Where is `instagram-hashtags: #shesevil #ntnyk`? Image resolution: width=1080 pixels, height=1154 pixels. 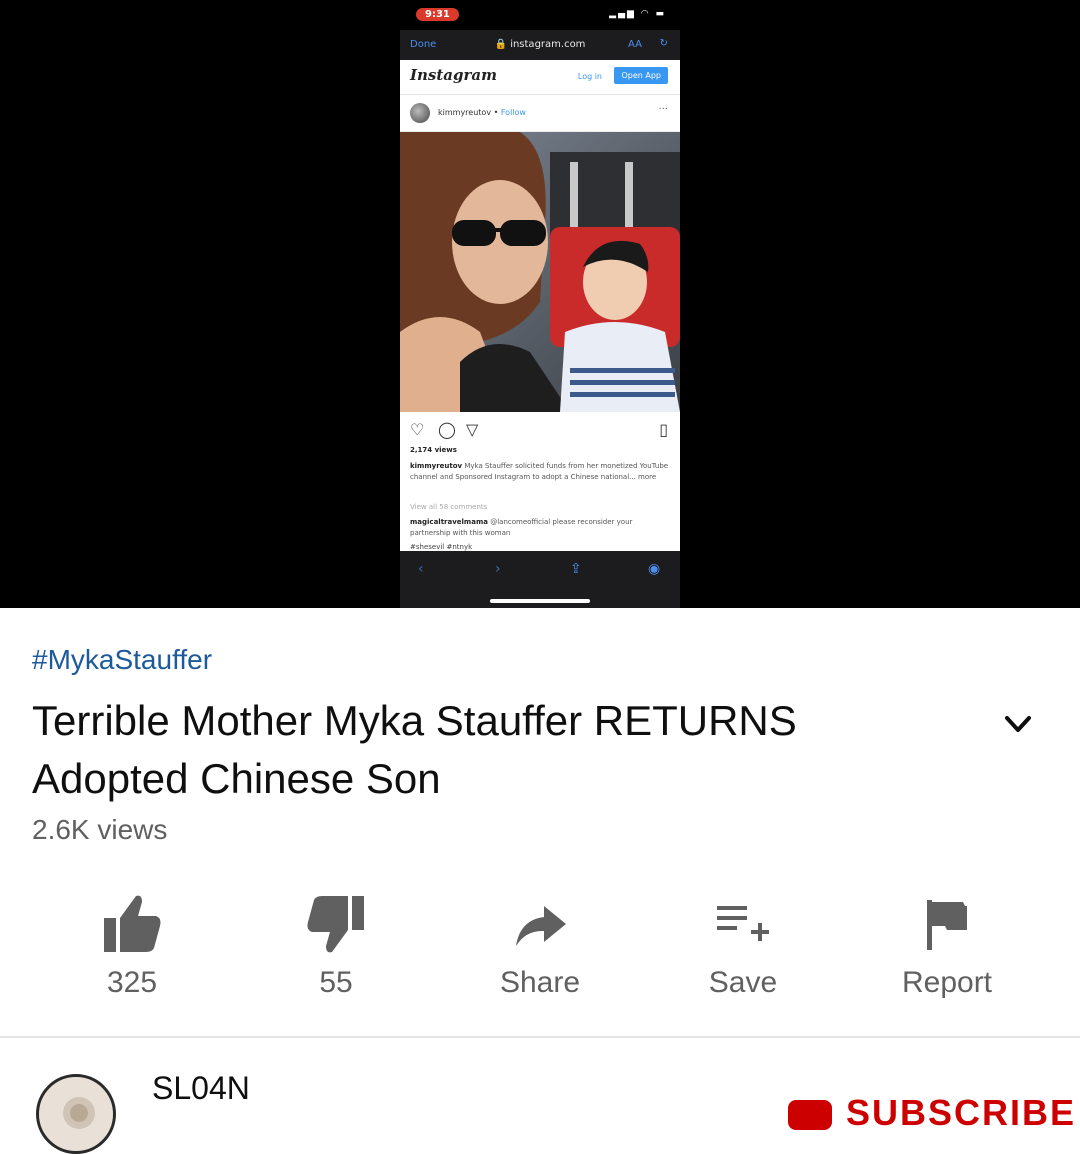 instagram-hashtags: #shesevil #ntnyk is located at coordinates (441, 547).